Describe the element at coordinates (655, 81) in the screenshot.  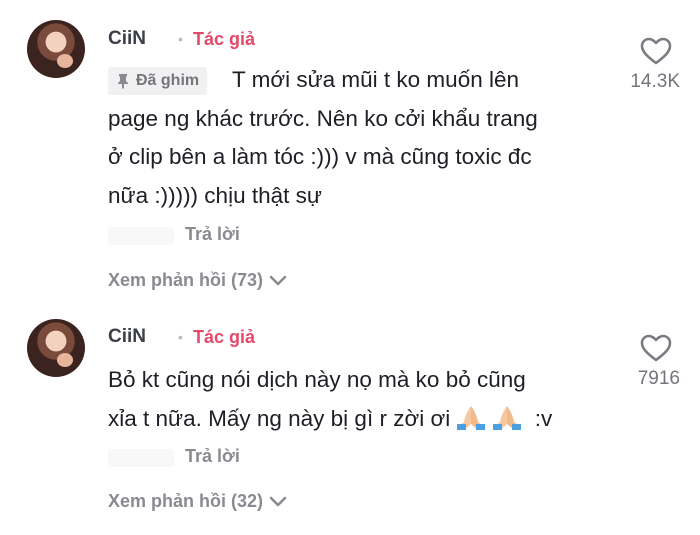
I see `like-count: 14.3K` at that location.